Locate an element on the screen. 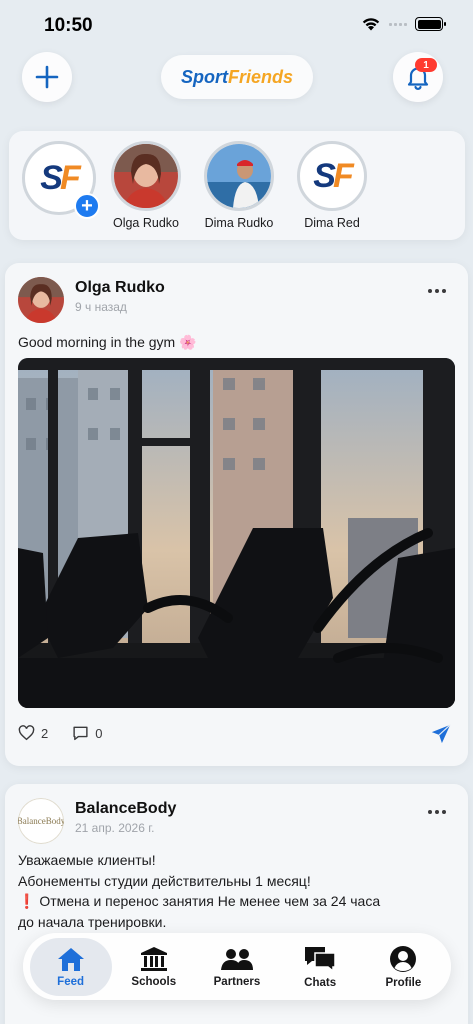 The image size is (473, 1024). tab-bar: Feed Schools Partners Chats Profile is located at coordinates (237, 966).